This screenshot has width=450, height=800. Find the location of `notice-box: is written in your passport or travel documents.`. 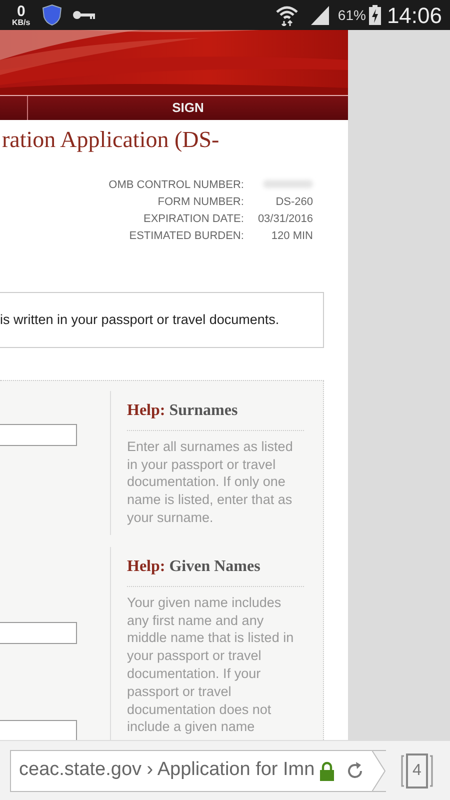

notice-box: is written in your passport or travel documents. is located at coordinates (162, 320).